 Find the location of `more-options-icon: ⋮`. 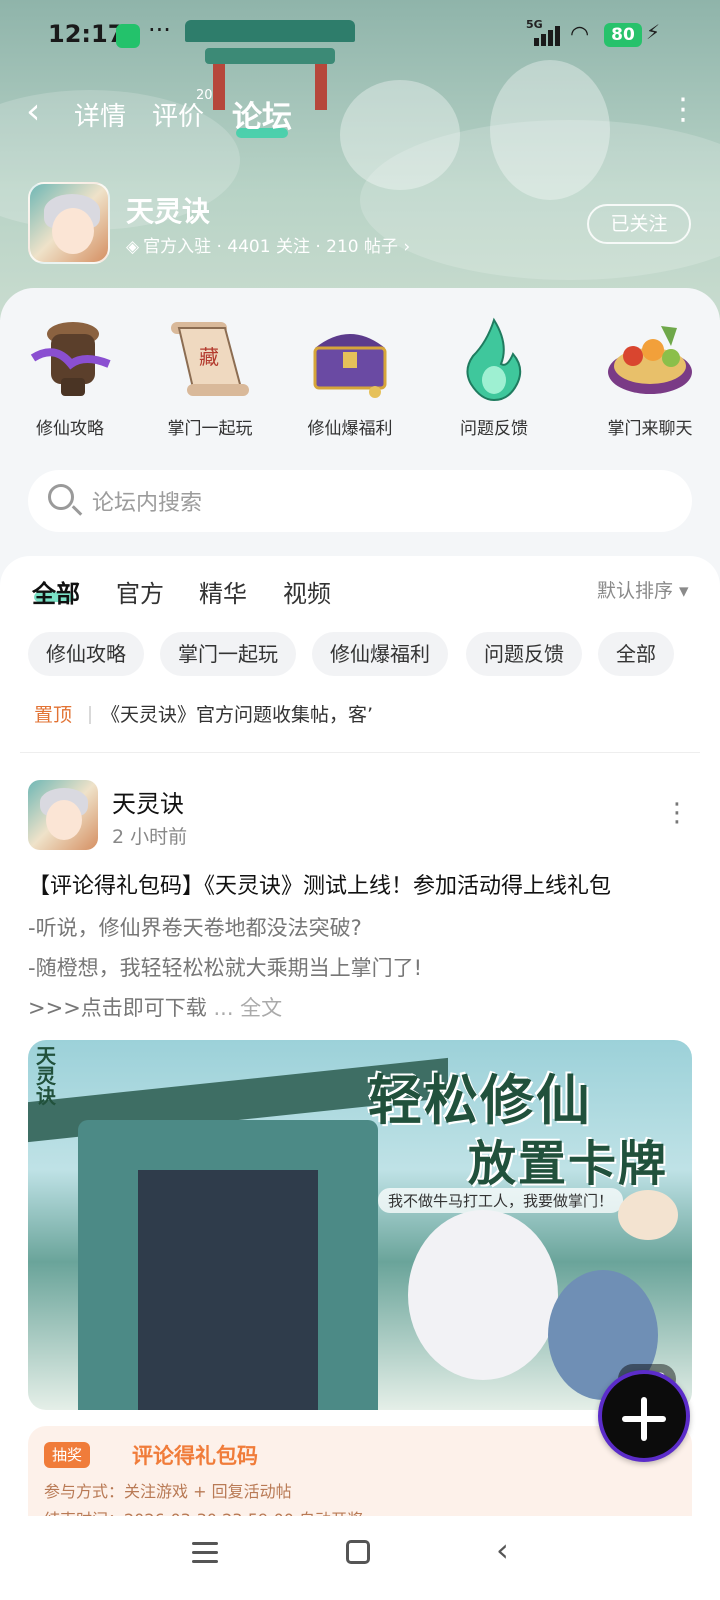

more-options-icon: ⋮ is located at coordinates (683, 110).